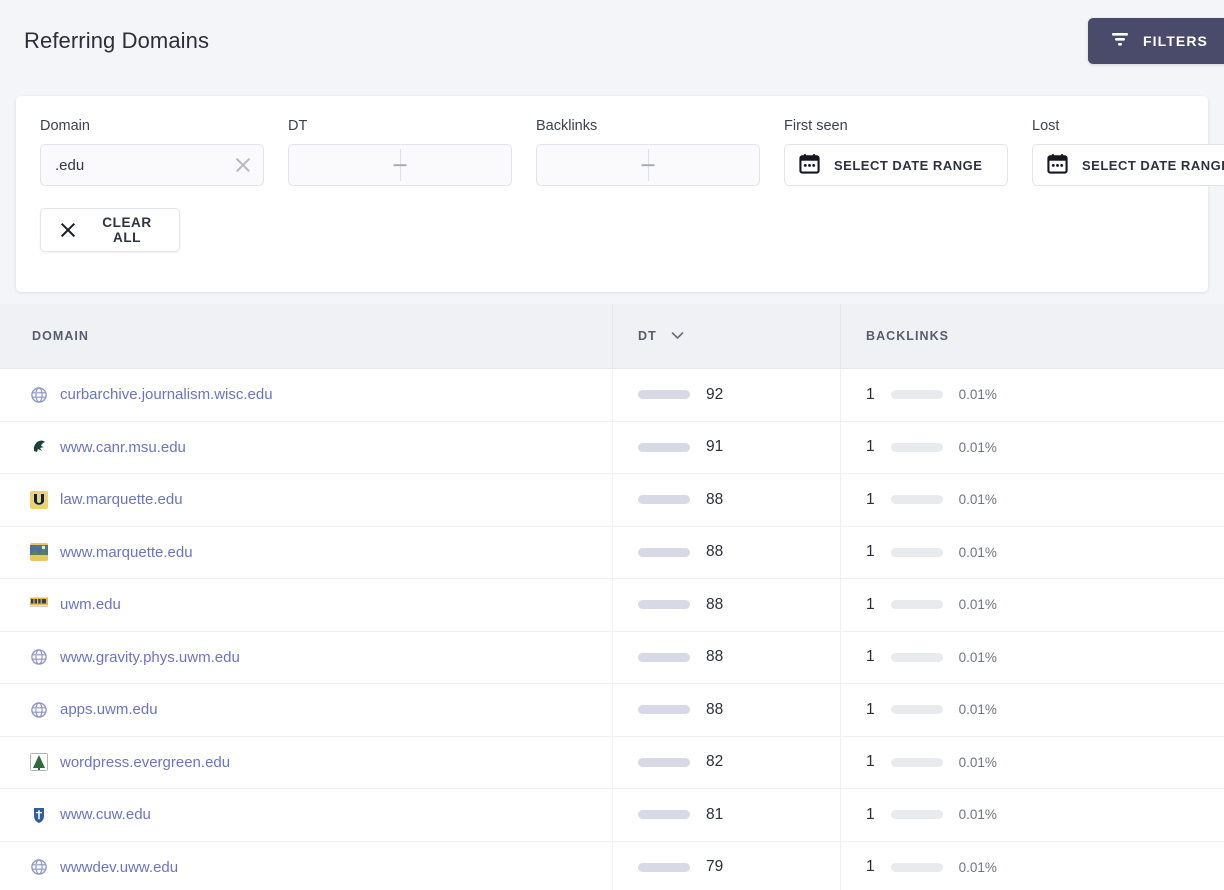 The image size is (1224, 890). I want to click on cell-domain: wordpress.evergreen.edu, so click(306, 763).